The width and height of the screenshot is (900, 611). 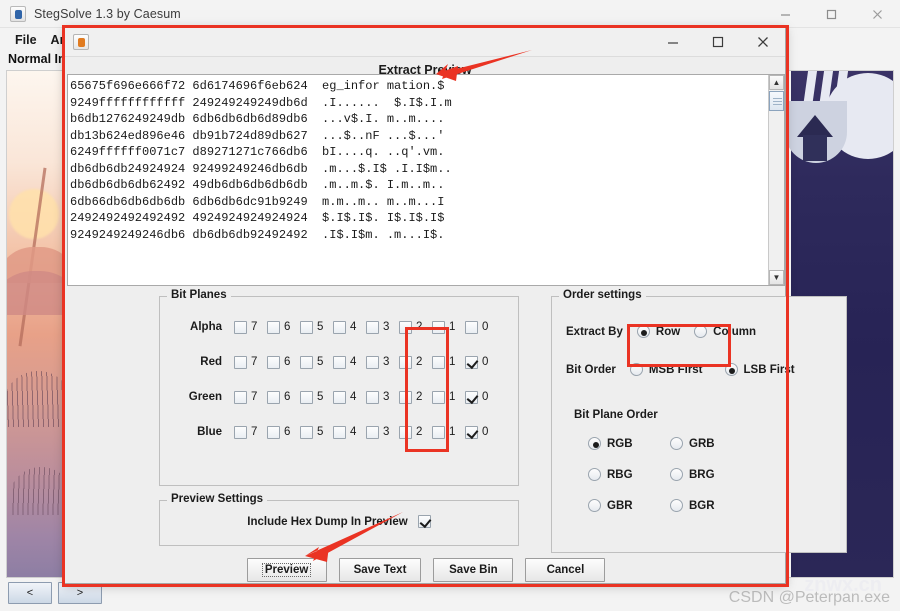 I want to click on bit-plane-row-alpha: Alpha 7 6 5 4 3 2 1 0, so click(x=339, y=327).